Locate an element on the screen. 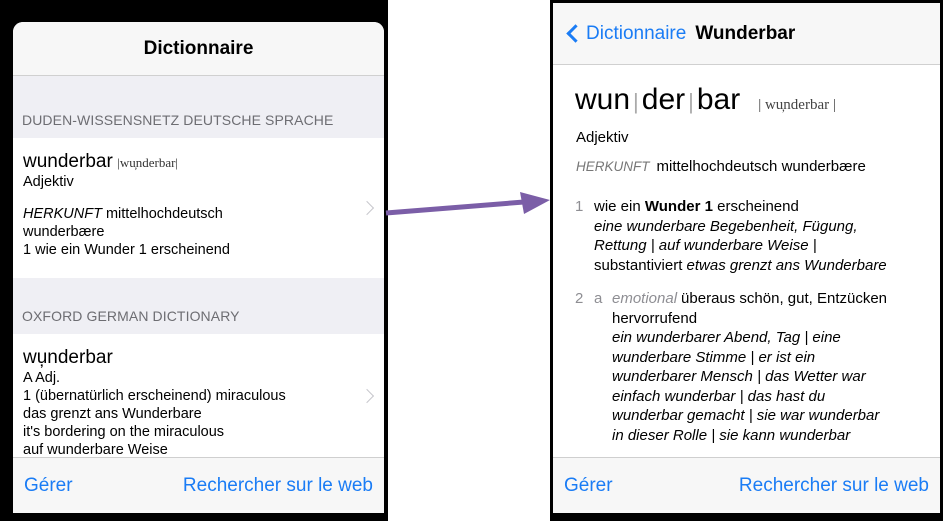 The image size is (943, 521). example-line: in dieser Rolle | sie kann wunderbar is located at coordinates (731, 435).